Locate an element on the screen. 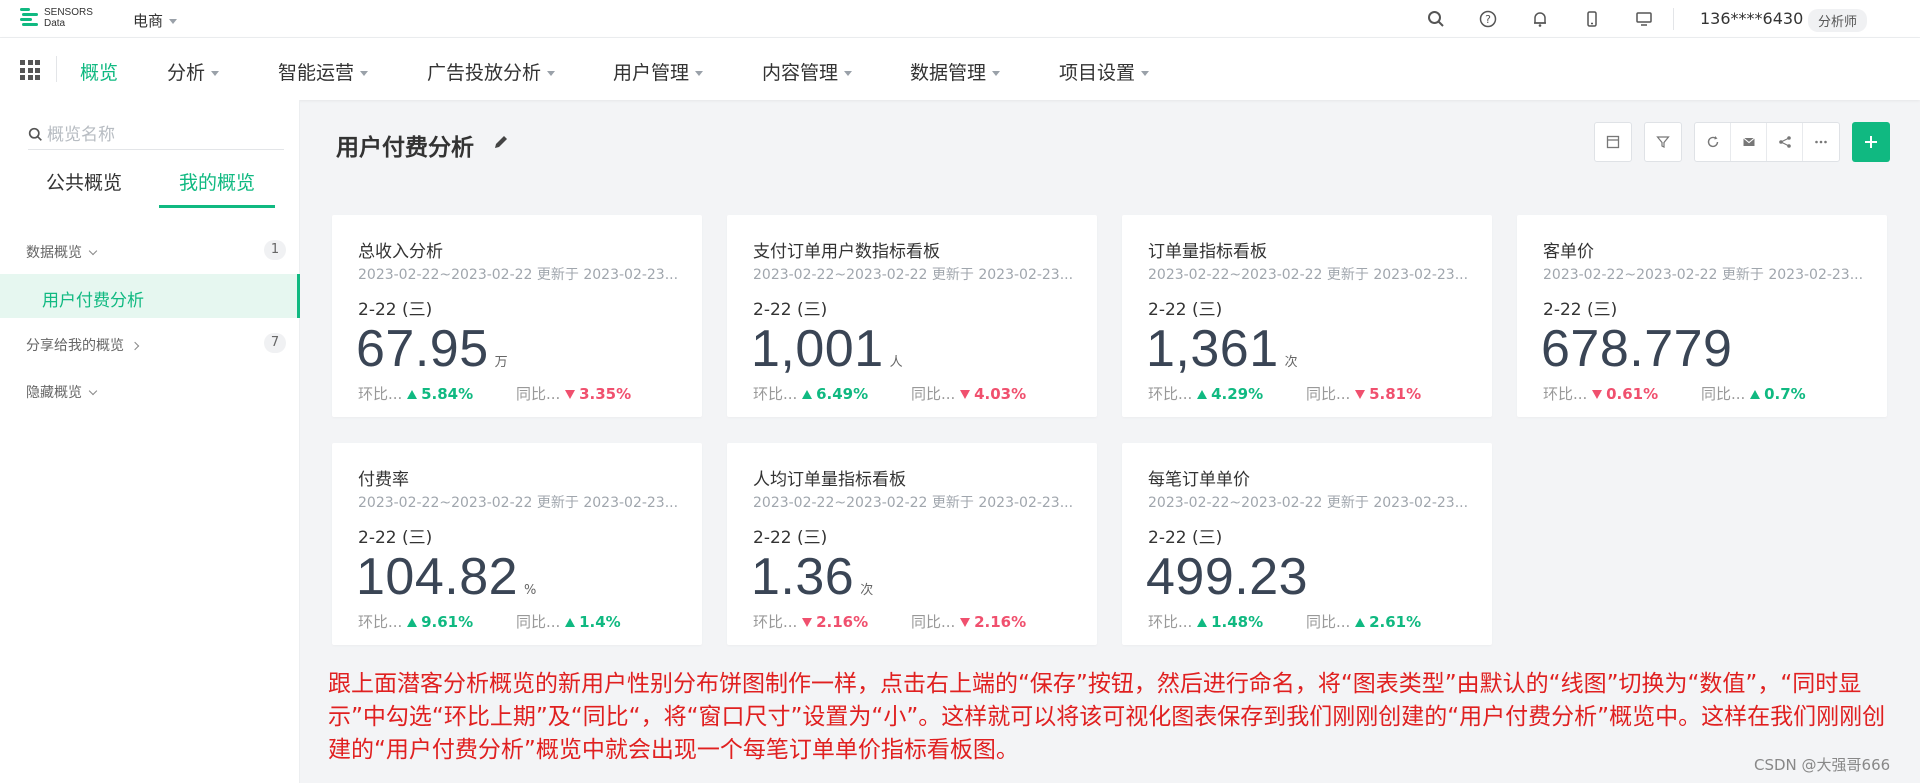 Image resolution: width=1920 pixels, height=783 pixels. main-nav: 概览 分析 智能运营 广告投放分析 用户管理 内容管理 数据管理 项目设置 is located at coordinates (960, 69).